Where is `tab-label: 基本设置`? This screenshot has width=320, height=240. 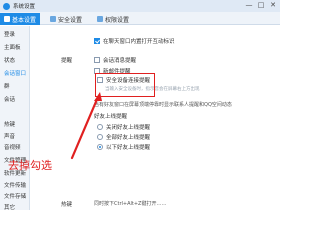 tab-label: 基本设置 is located at coordinates (24, 20).